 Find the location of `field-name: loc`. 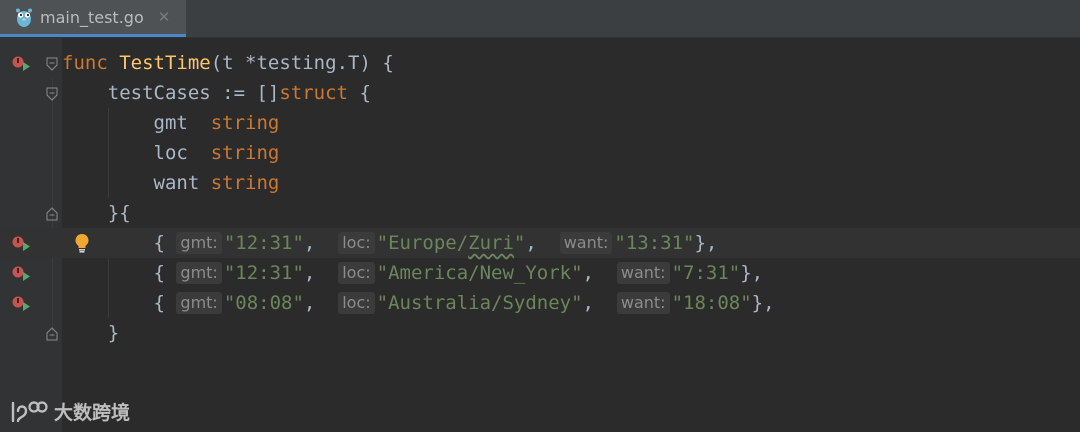

field-name: loc is located at coordinates (176, 153).